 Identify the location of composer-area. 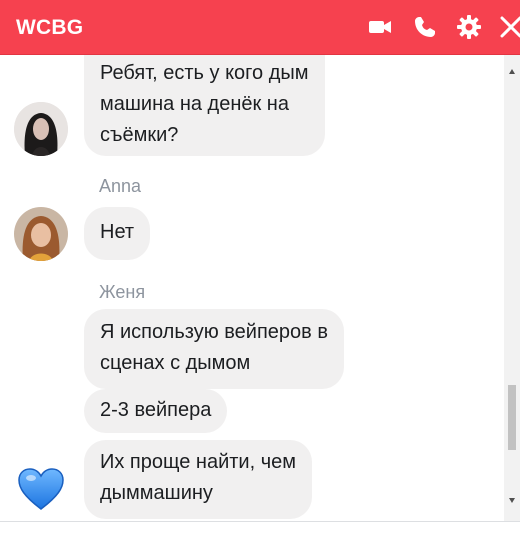
(260, 528).